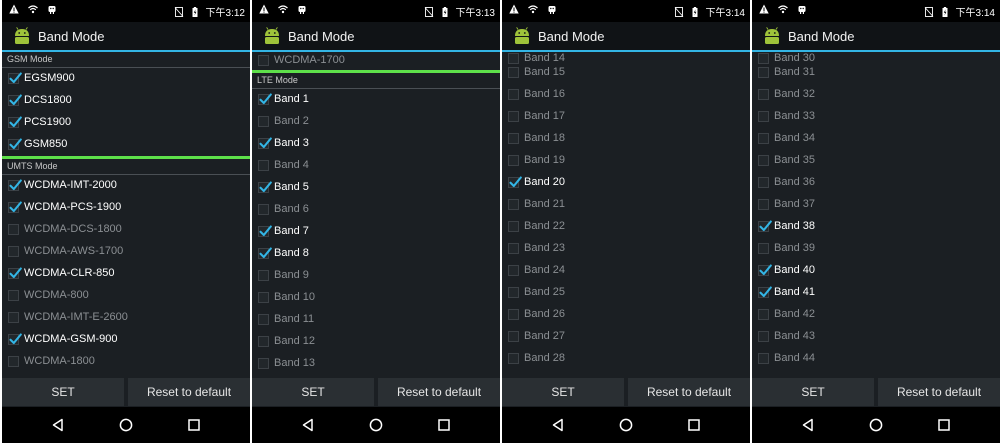 Image resolution: width=1000 pixels, height=443 pixels. Describe the element at coordinates (876, 58) in the screenshot. I see `band-option-row: Band 30` at that location.